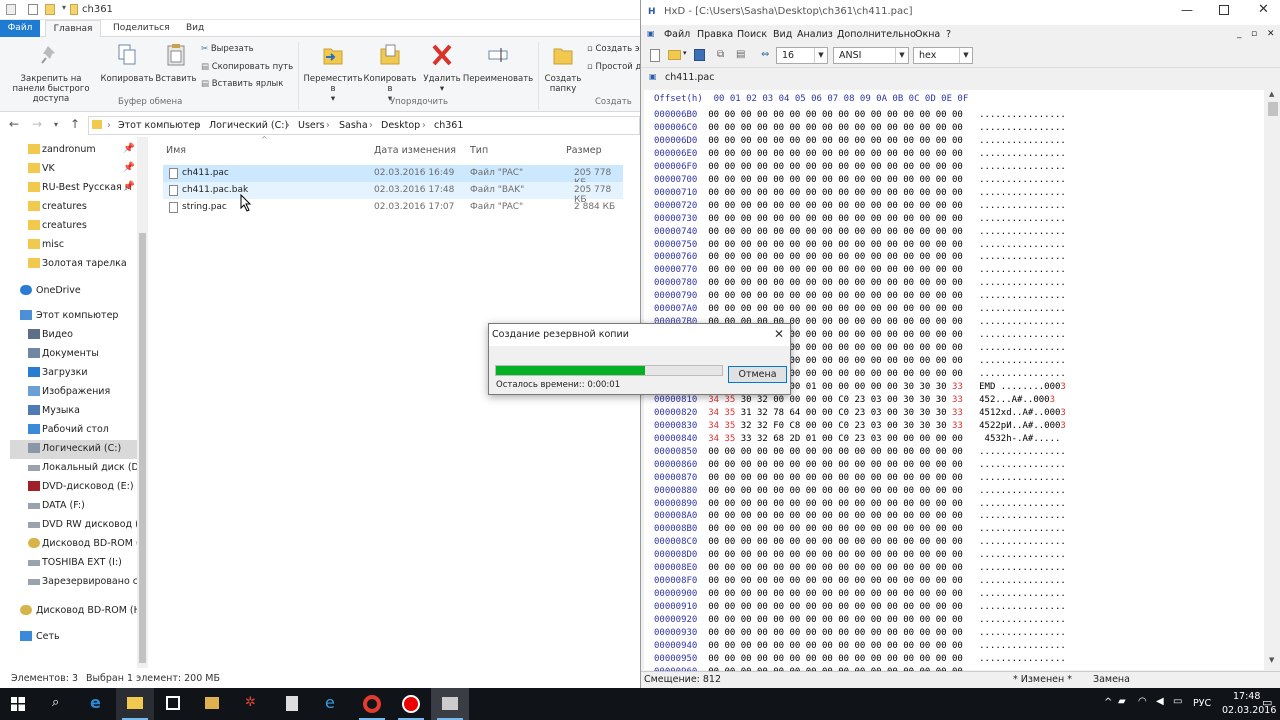 This screenshot has height=720, width=1280. What do you see at coordinates (173, 704) in the screenshot?
I see `taskbar-store` at bounding box center [173, 704].